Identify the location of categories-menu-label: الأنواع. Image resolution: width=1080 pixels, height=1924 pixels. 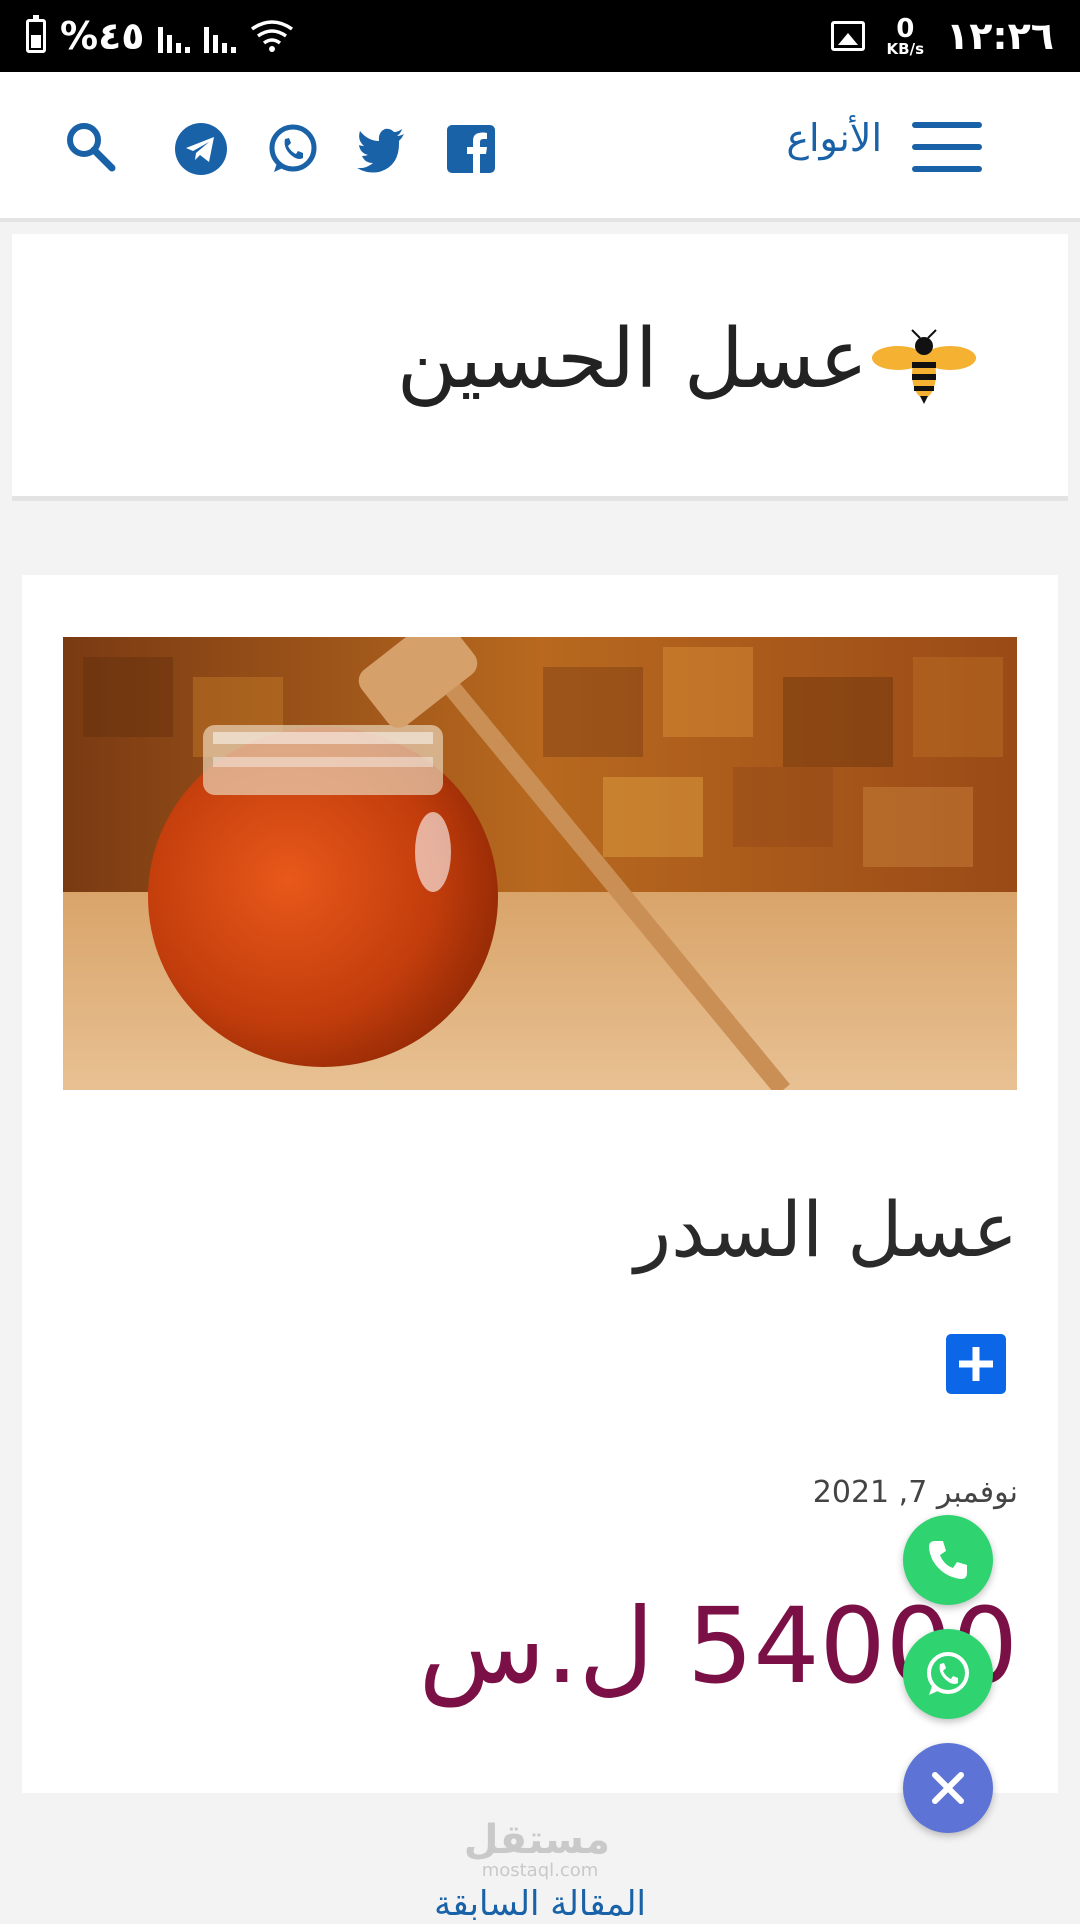
(834, 138).